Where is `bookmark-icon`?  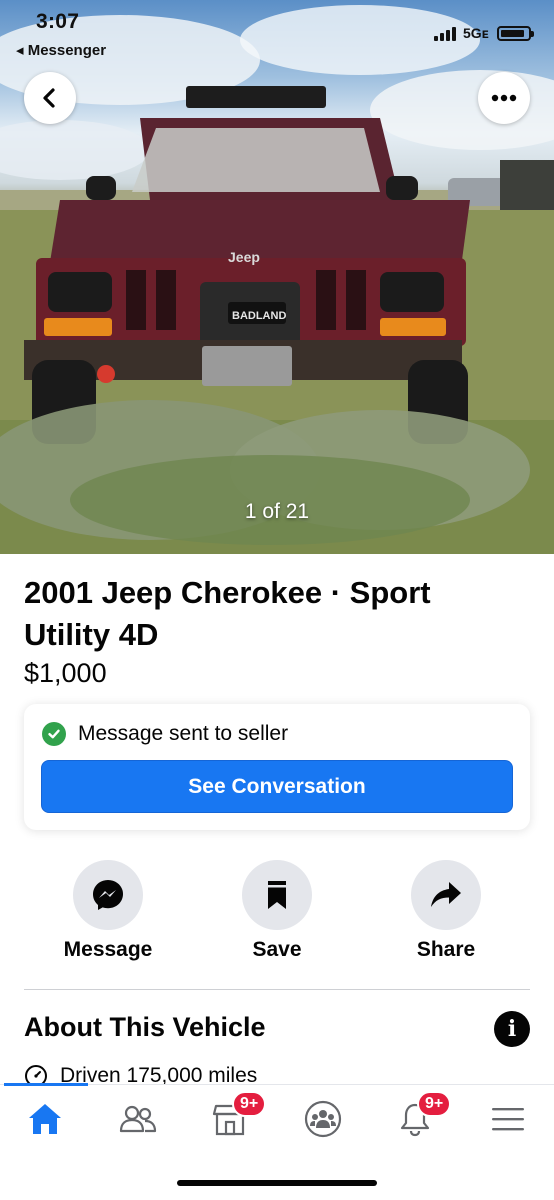
bookmark-icon is located at coordinates (277, 895).